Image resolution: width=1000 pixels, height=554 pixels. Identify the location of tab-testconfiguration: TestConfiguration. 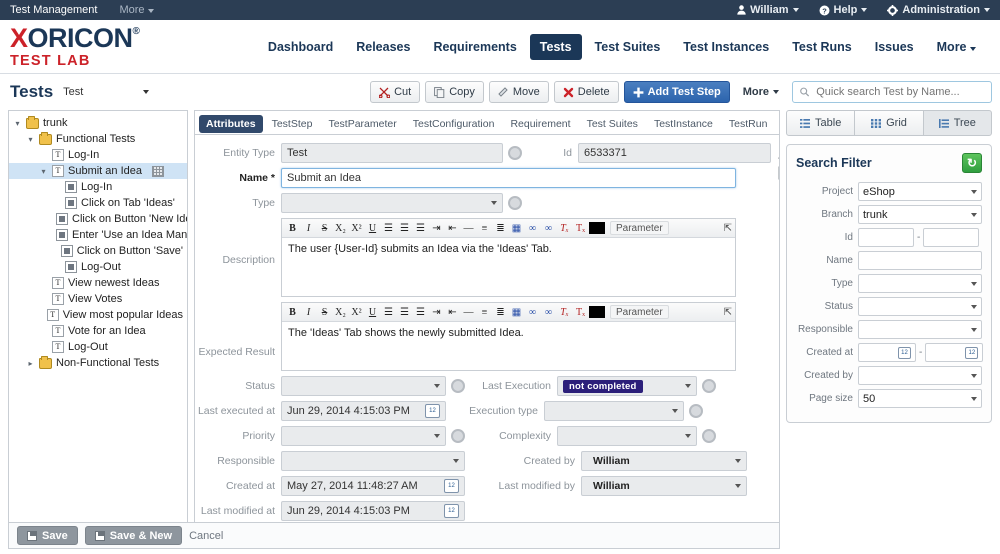
(454, 124).